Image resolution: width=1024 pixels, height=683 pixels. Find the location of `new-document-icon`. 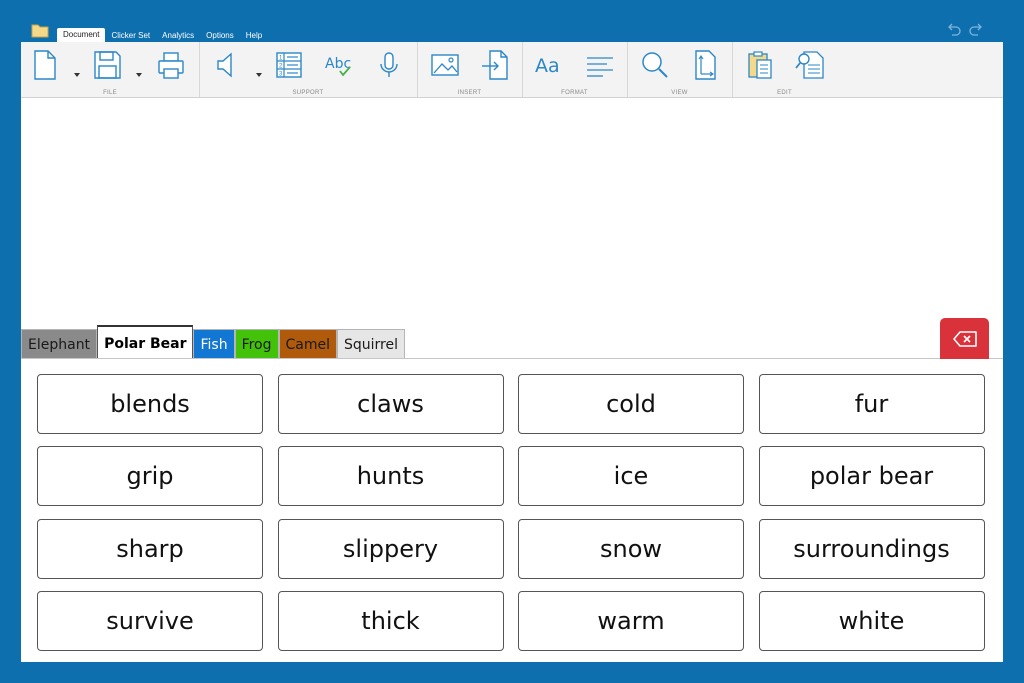

new-document-icon is located at coordinates (45, 65).